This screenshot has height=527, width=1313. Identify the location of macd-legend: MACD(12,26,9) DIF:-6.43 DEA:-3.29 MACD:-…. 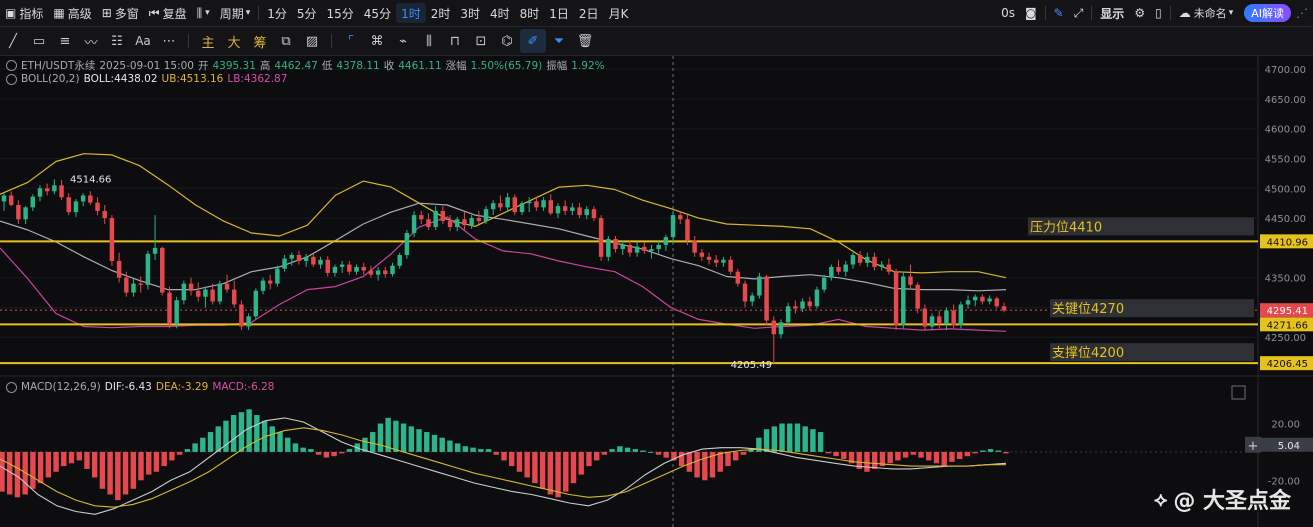
(142, 387).